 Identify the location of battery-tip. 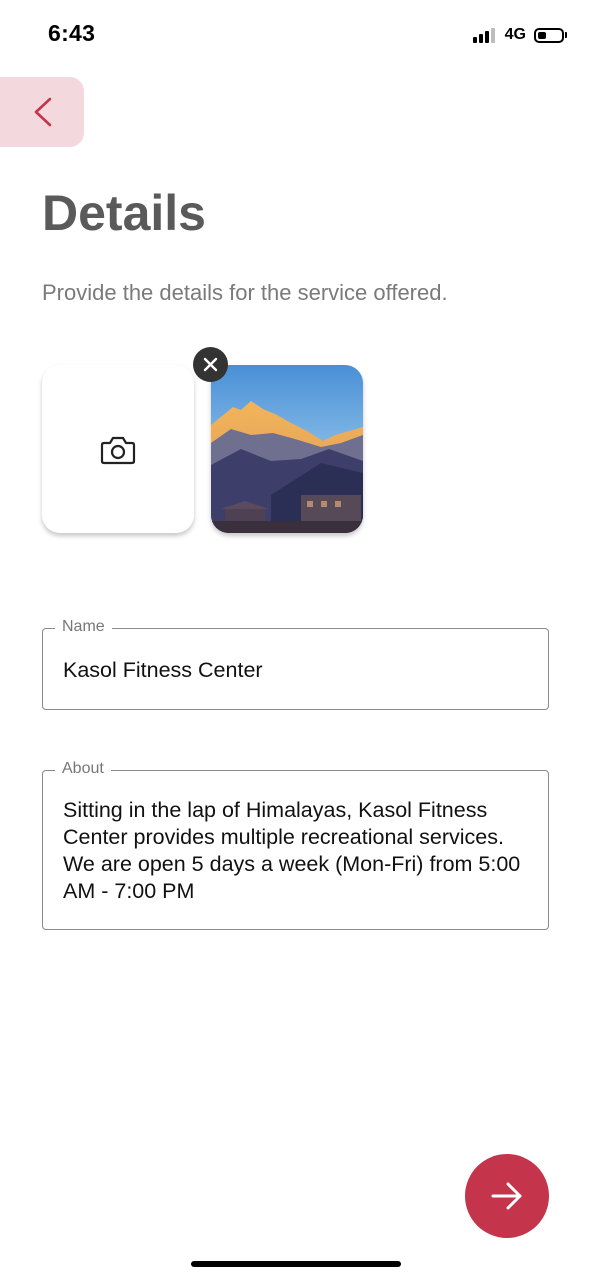
(566, 35).